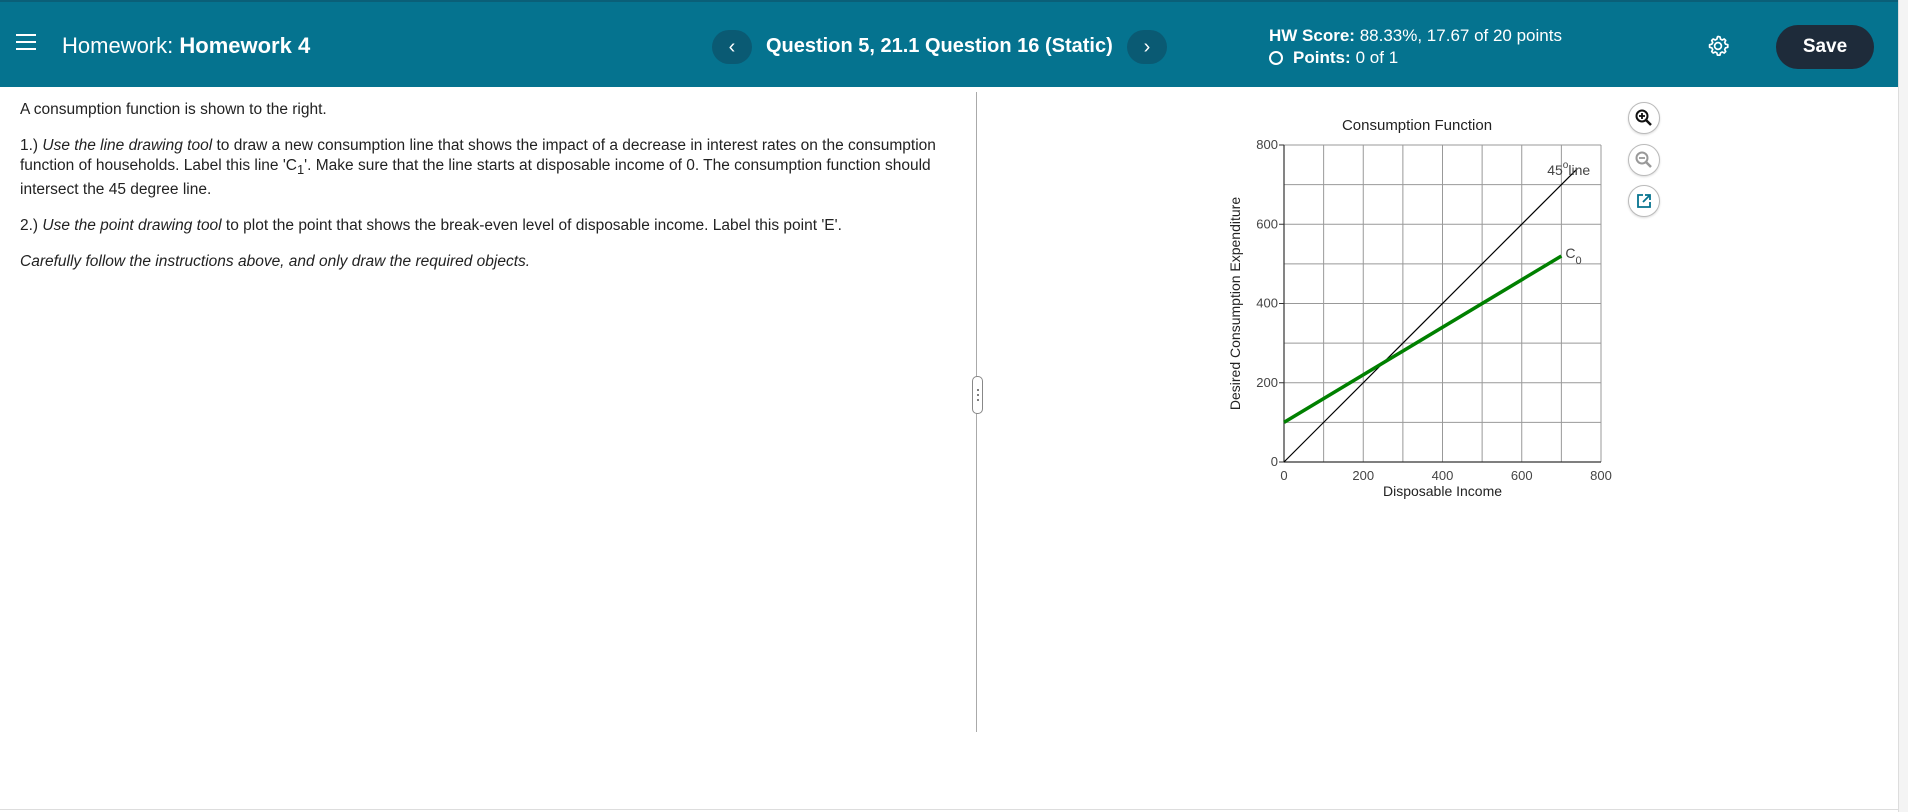 The height and width of the screenshot is (812, 1908). Describe the element at coordinates (1267, 144) in the screenshot. I see `y-tick-label: 800` at that location.